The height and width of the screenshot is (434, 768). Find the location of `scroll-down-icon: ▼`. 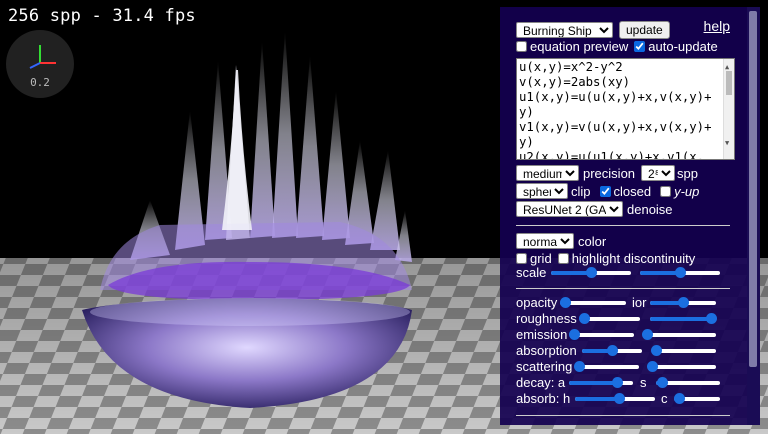

scroll-down-icon: ▼ is located at coordinates (727, 143).